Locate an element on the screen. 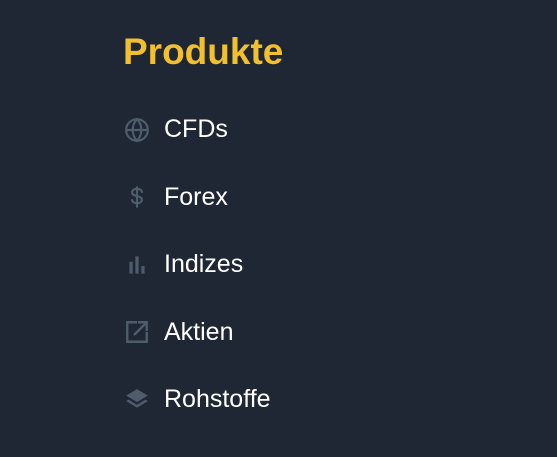 This screenshot has height=457, width=557. bar-chart-icon is located at coordinates (137, 265).